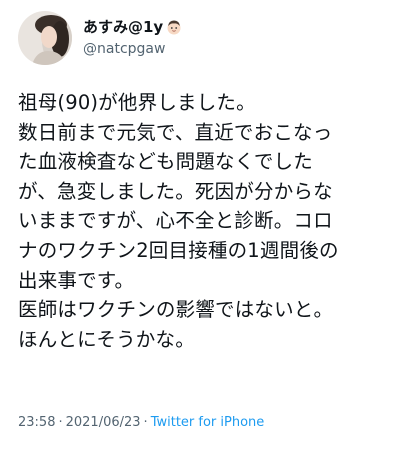 Image resolution: width=419 pixels, height=454 pixels. What do you see at coordinates (132, 49) in the screenshot?
I see `user-handle: @natcpgaw` at bounding box center [132, 49].